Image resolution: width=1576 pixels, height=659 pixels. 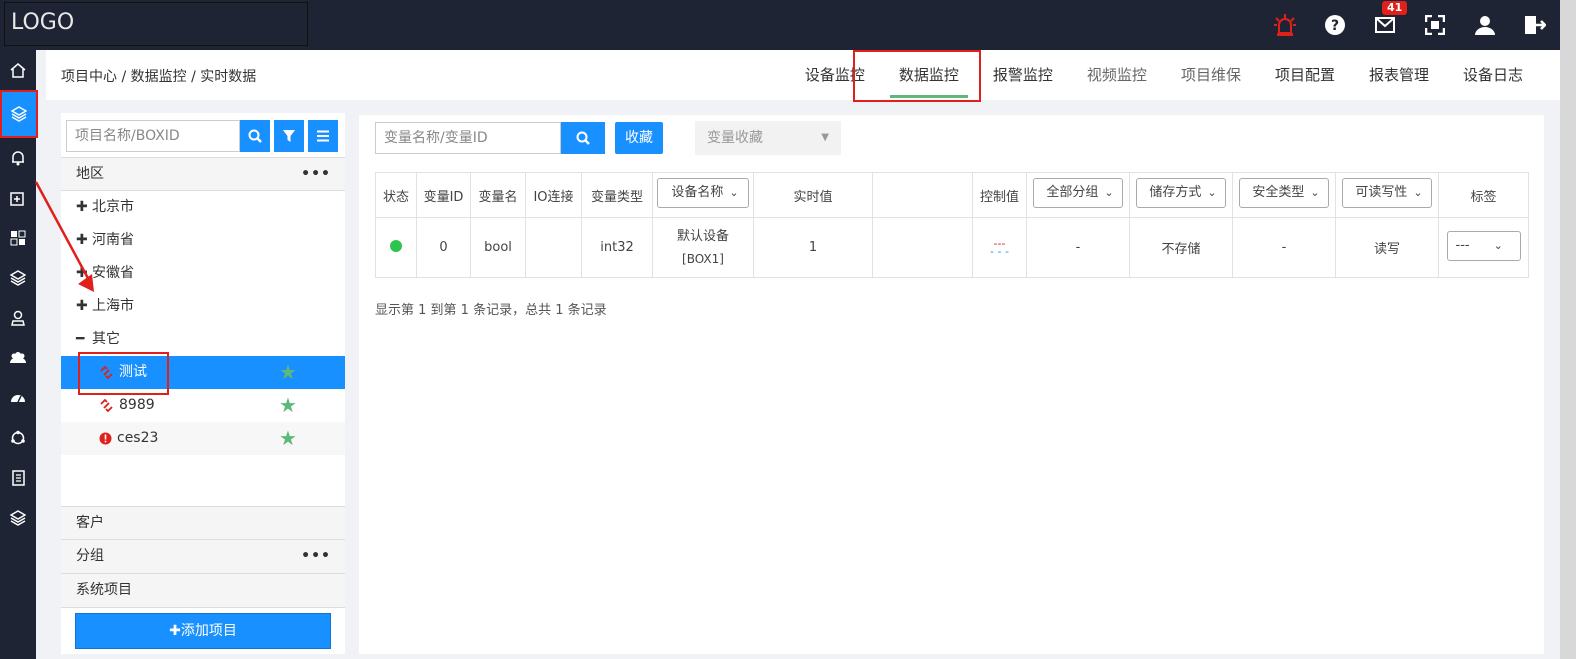 I want to click on storage-filter-select: 储存方式 ⌄, so click(x=1181, y=193).